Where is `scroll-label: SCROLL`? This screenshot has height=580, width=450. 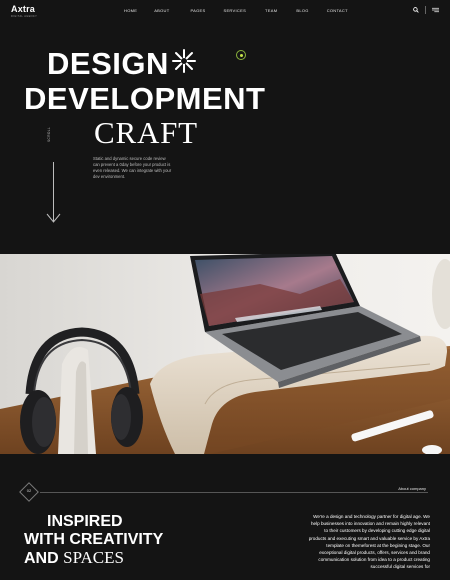 scroll-label: SCROLL is located at coordinates (49, 134).